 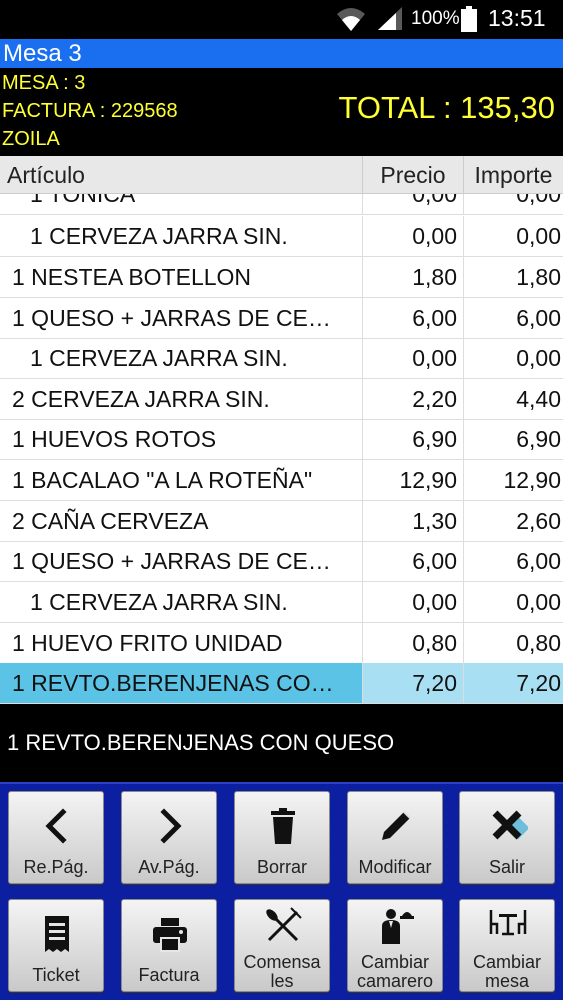 I want to click on row-precio: 1,30, so click(x=412, y=521).